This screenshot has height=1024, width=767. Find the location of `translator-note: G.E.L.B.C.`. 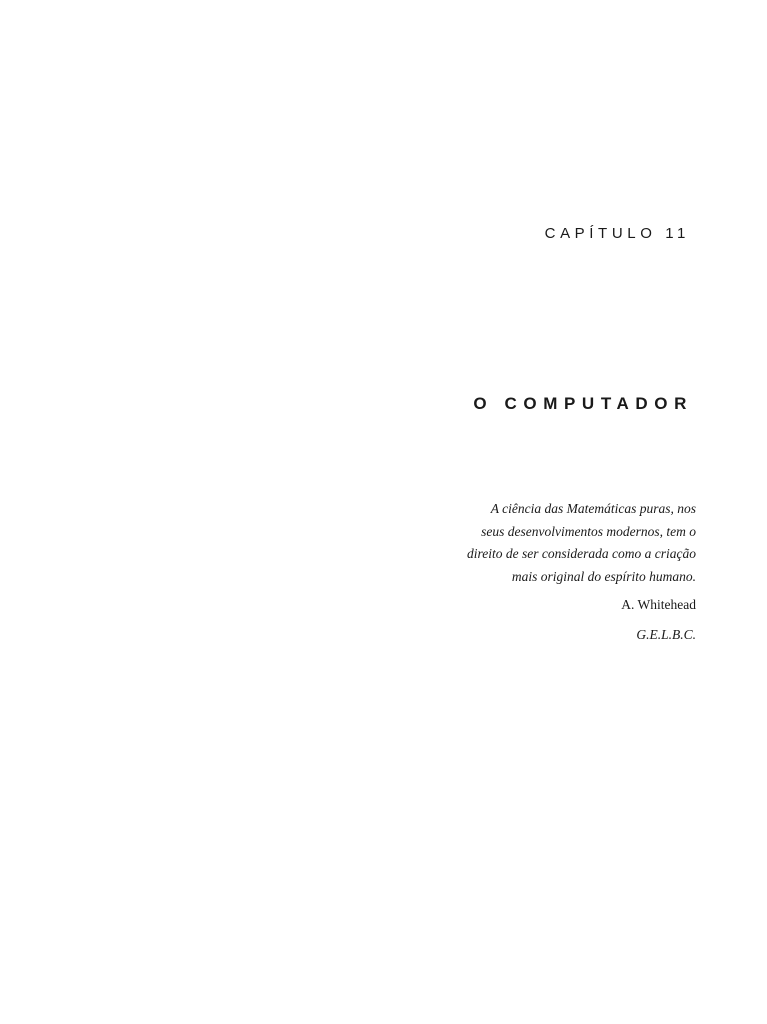

translator-note: G.E.L.B.C. is located at coordinates (666, 634).